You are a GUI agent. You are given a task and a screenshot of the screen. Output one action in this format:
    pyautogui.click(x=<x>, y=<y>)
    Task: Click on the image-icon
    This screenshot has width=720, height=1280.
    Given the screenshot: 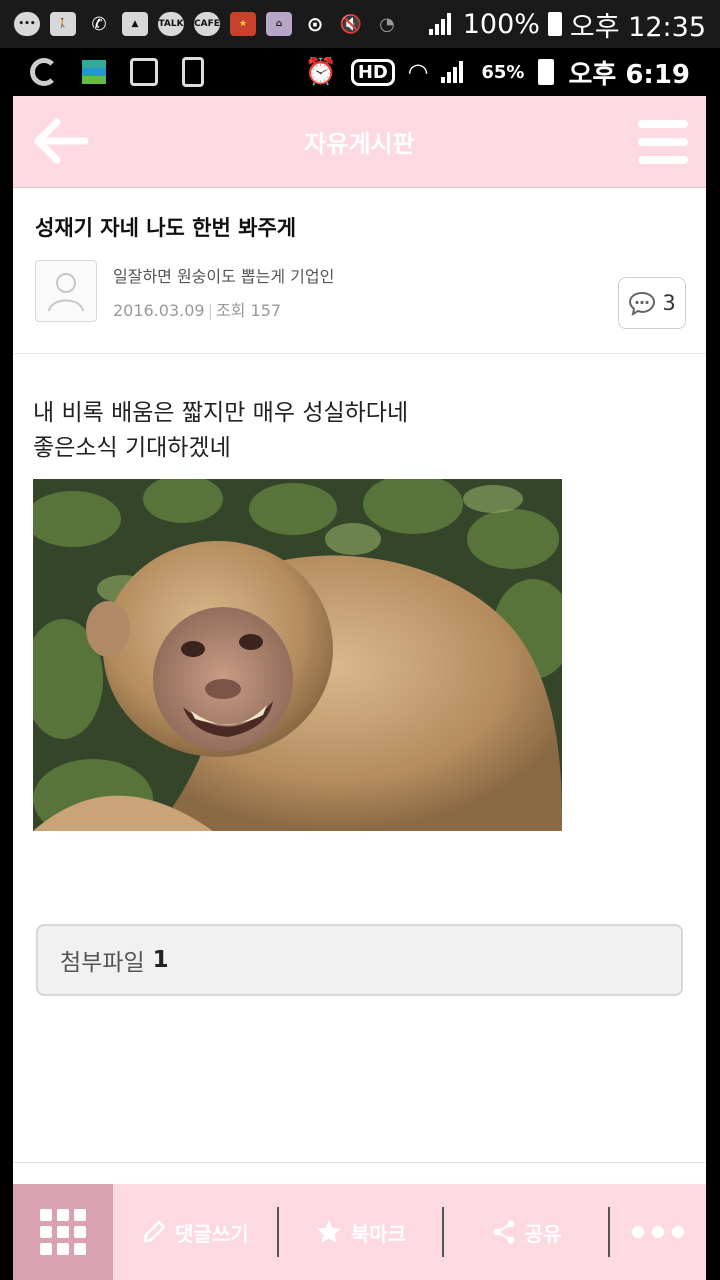 What is the action you would take?
    pyautogui.click(x=144, y=72)
    